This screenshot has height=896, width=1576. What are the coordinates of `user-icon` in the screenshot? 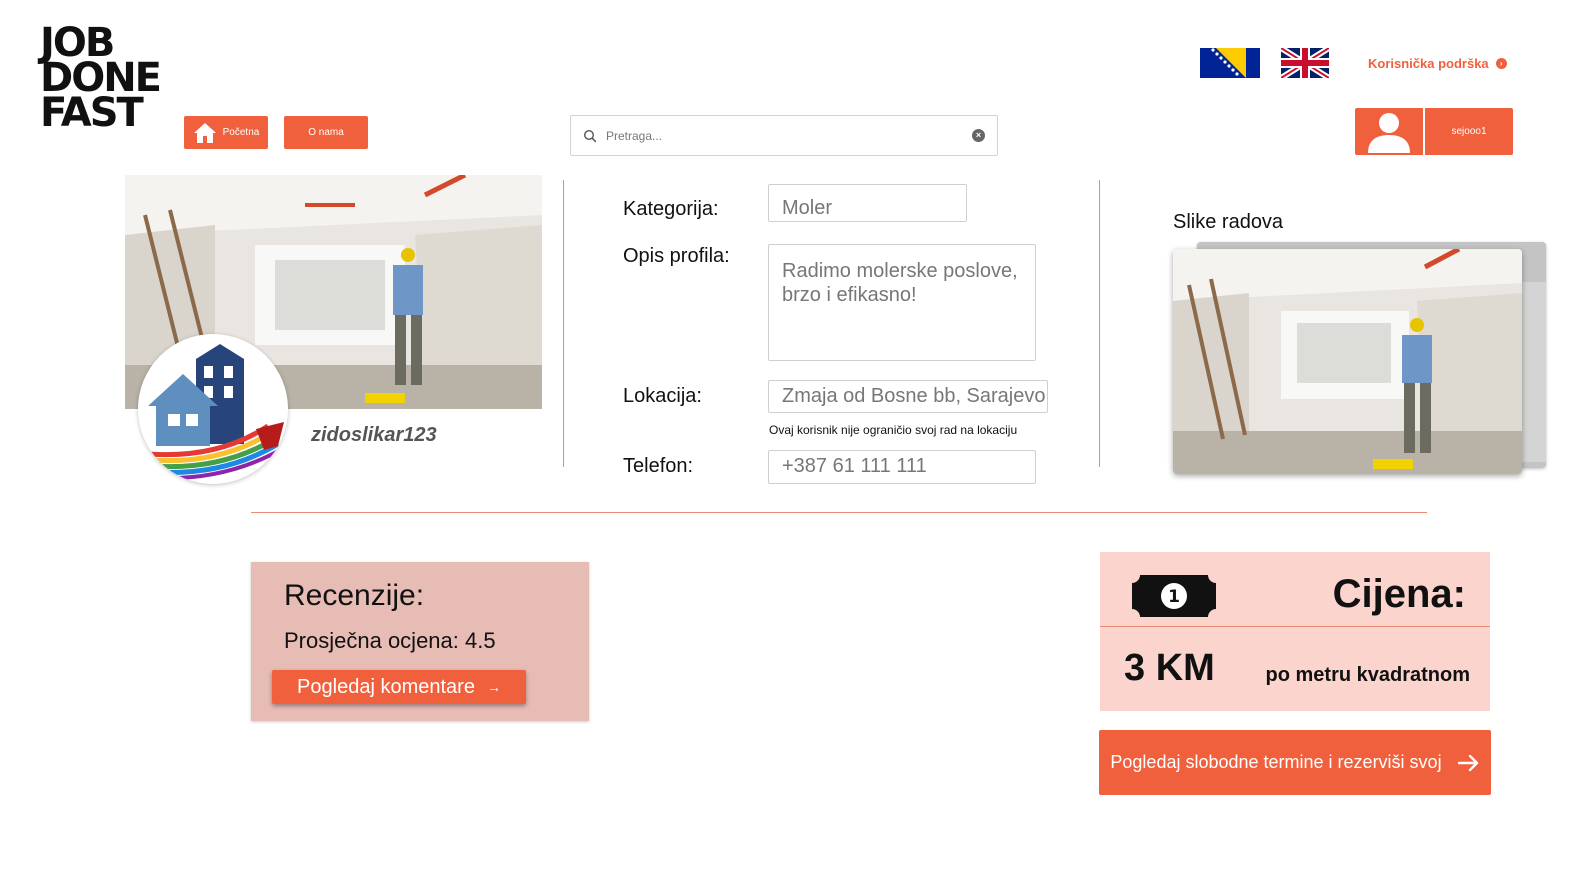 It's located at (1389, 132).